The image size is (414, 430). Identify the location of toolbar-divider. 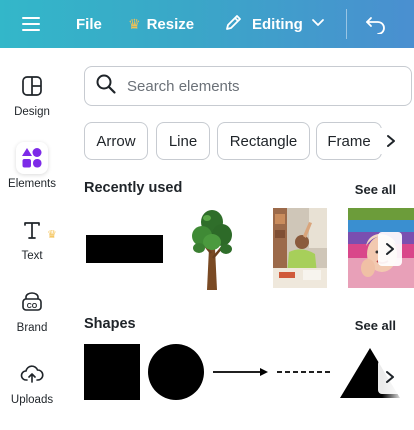
(346, 24).